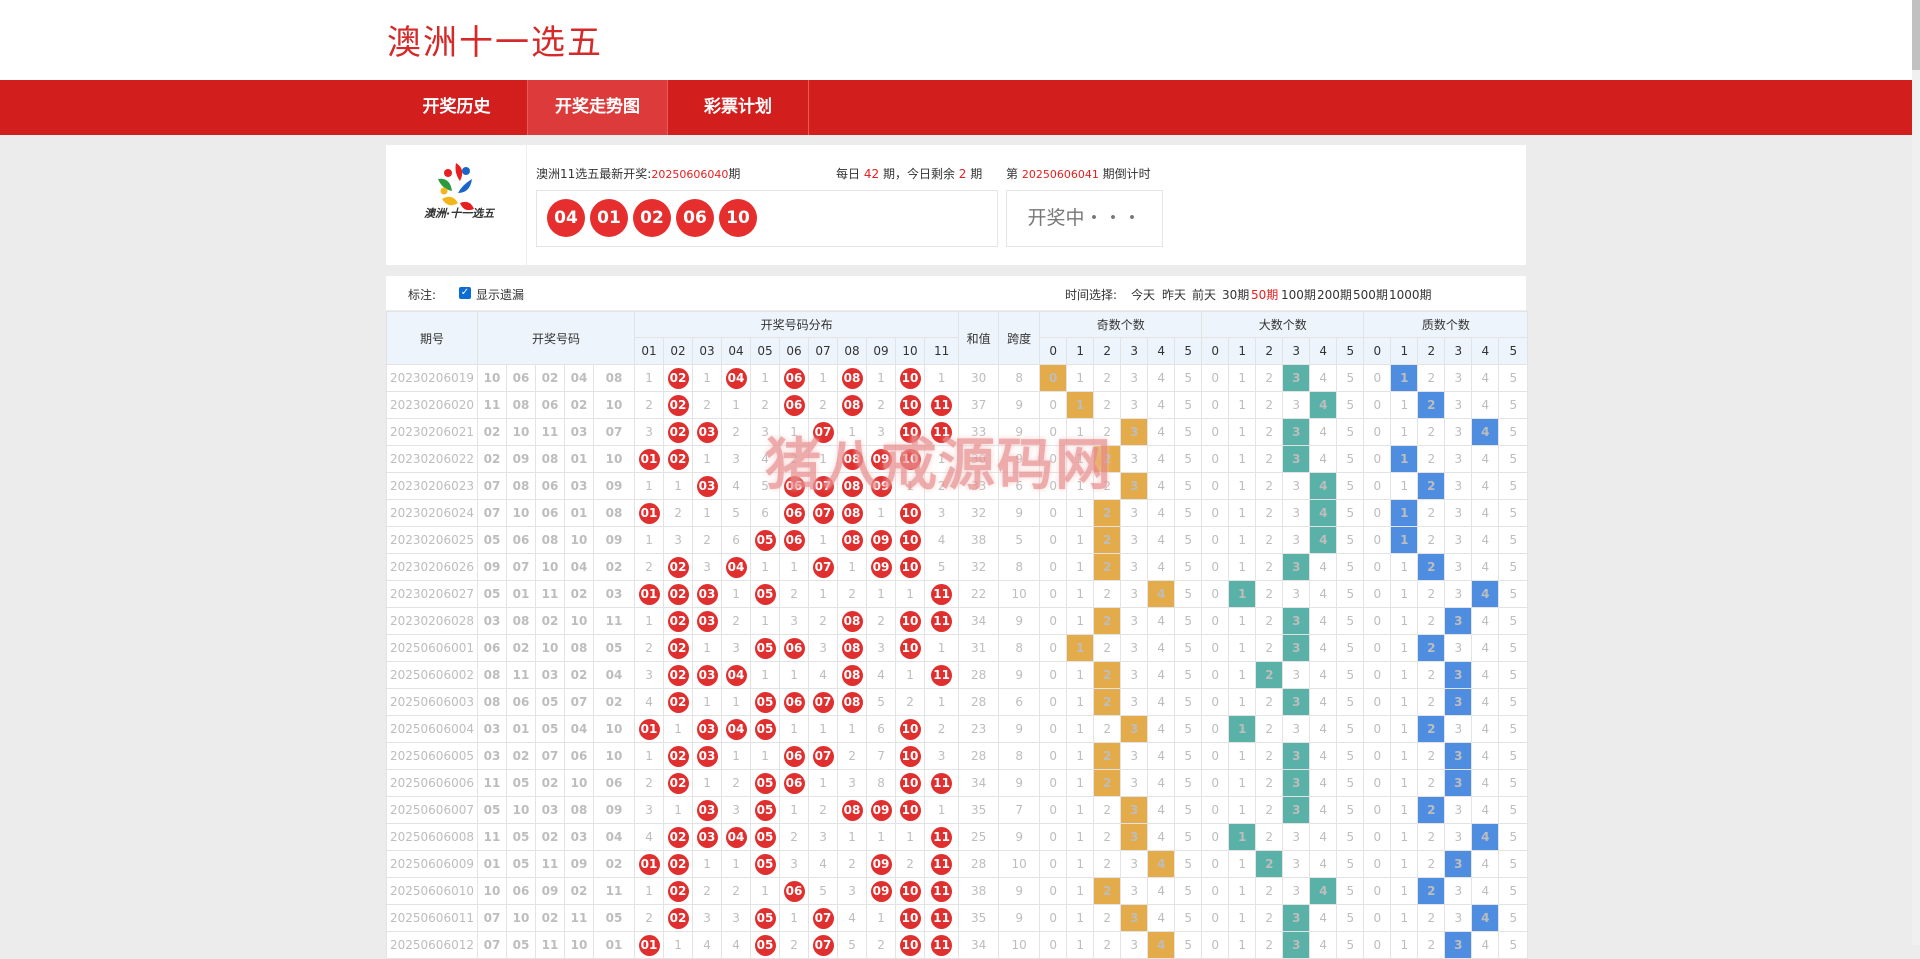  What do you see at coordinates (881, 675) in the screenshot?
I see `dist-cell: 4` at bounding box center [881, 675].